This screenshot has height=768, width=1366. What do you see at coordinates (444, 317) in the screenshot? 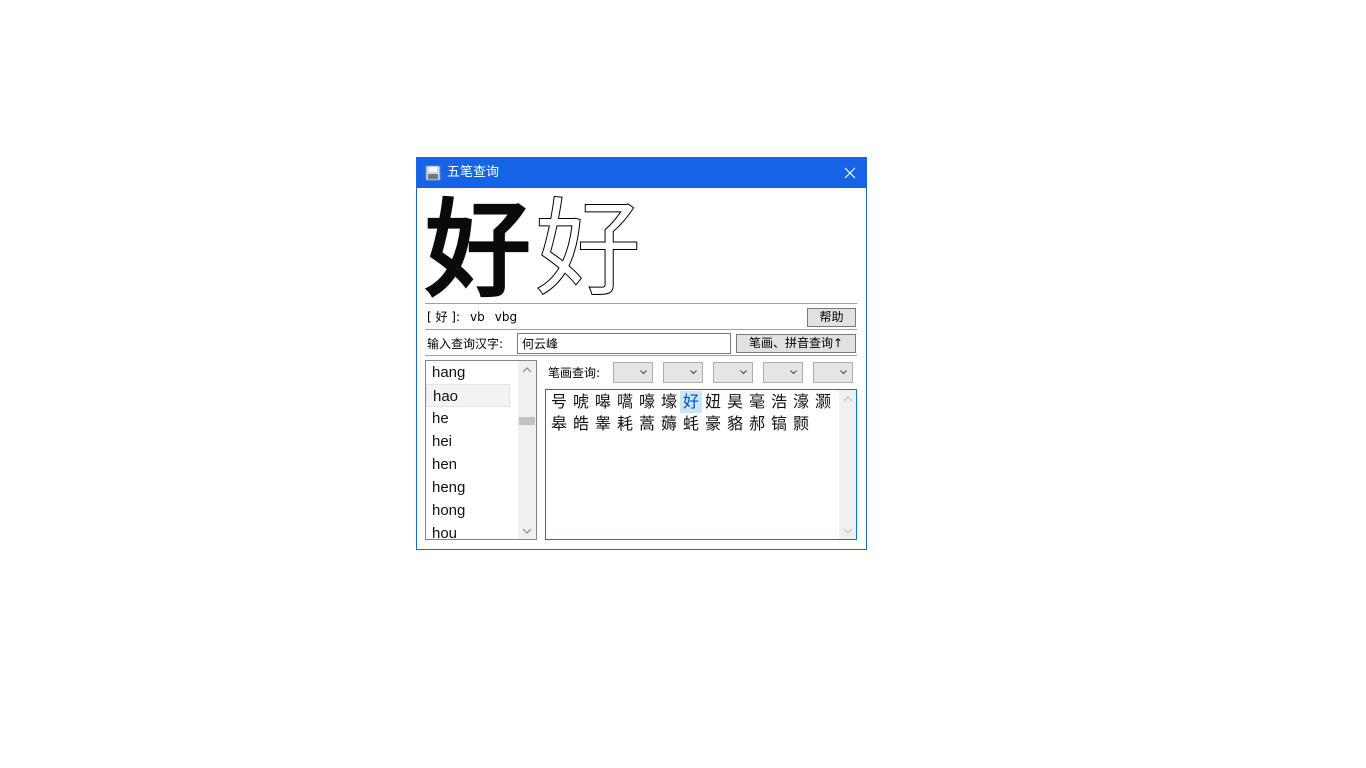
I see `code-char-label: [ 好 ]:` at bounding box center [444, 317].